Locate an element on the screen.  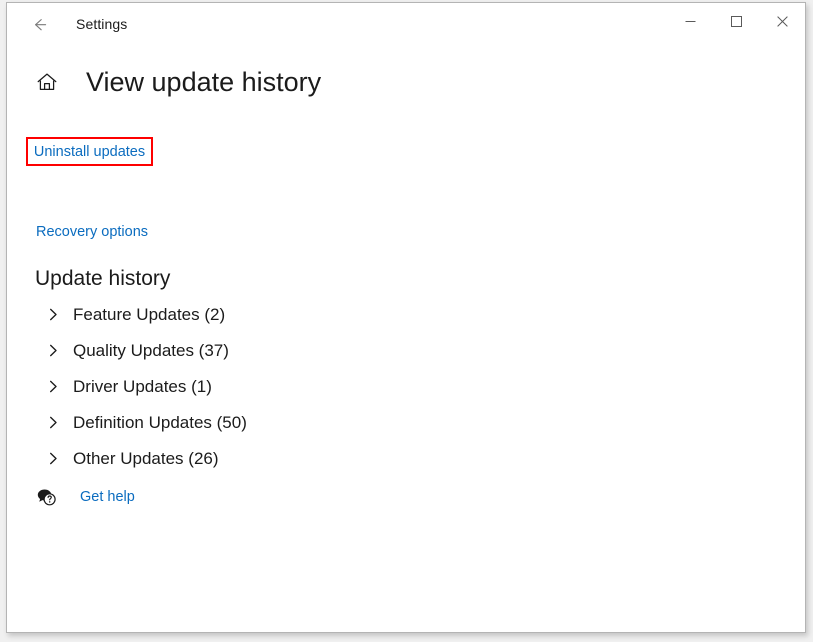
maximize-icon is located at coordinates (736, 22).